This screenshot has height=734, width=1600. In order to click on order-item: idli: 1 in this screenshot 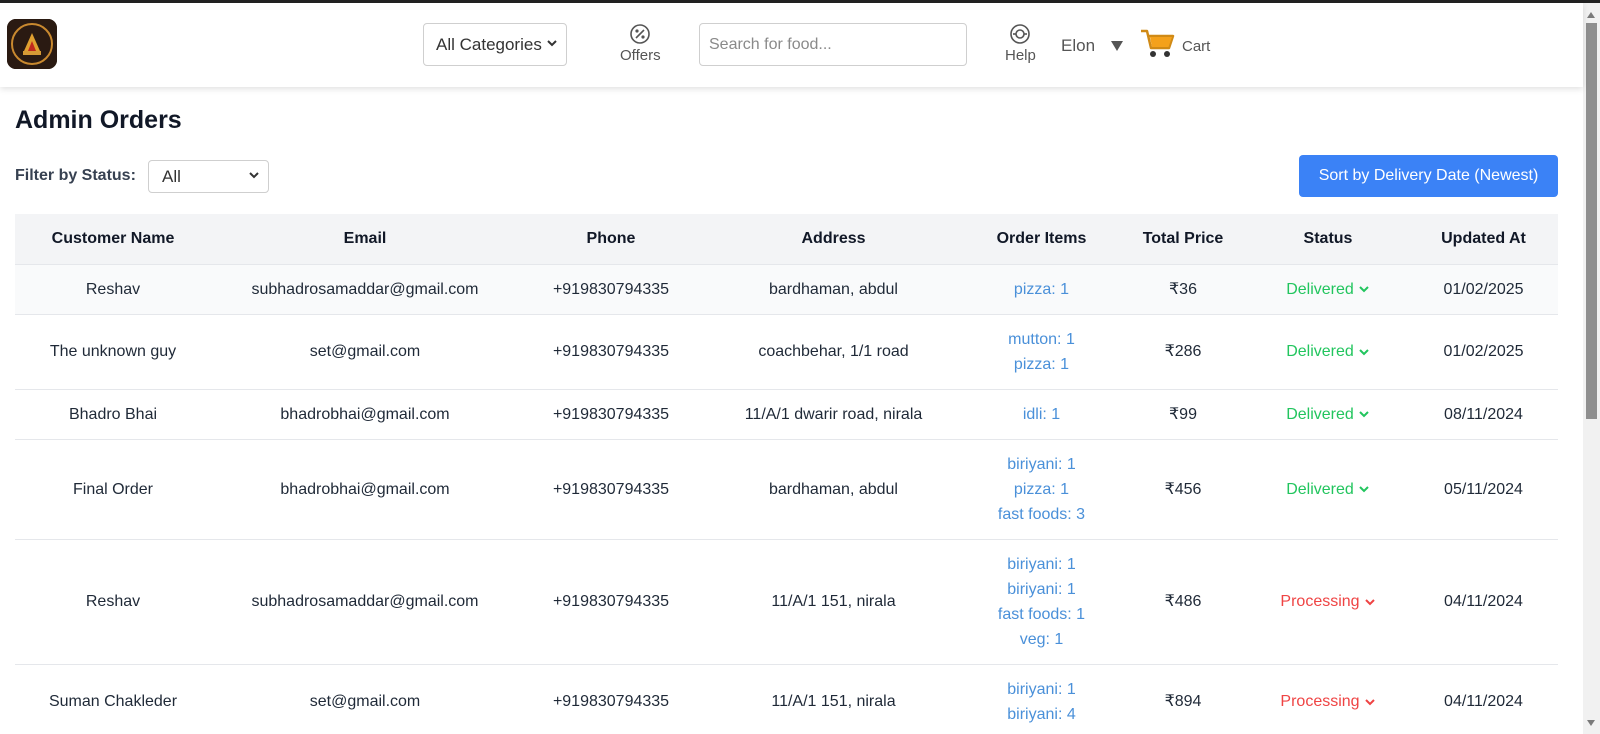, I will do `click(1041, 414)`.